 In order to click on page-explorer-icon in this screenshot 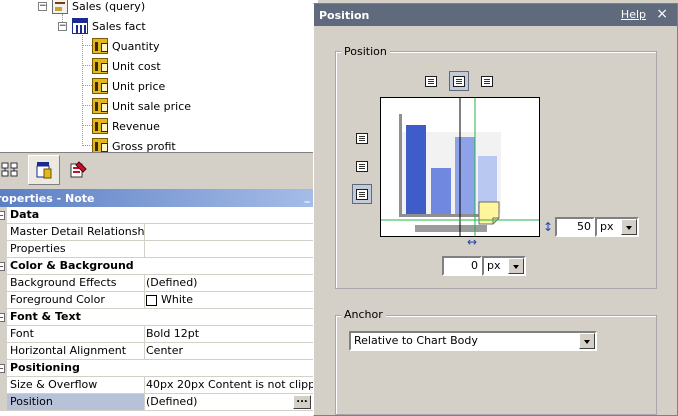, I will do `click(9, 169)`.